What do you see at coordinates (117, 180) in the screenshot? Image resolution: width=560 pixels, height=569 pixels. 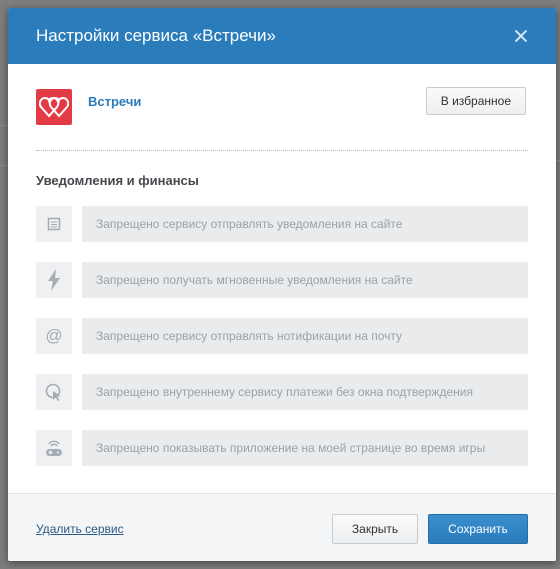 I see `section-title: Уведомления и финансы` at bounding box center [117, 180].